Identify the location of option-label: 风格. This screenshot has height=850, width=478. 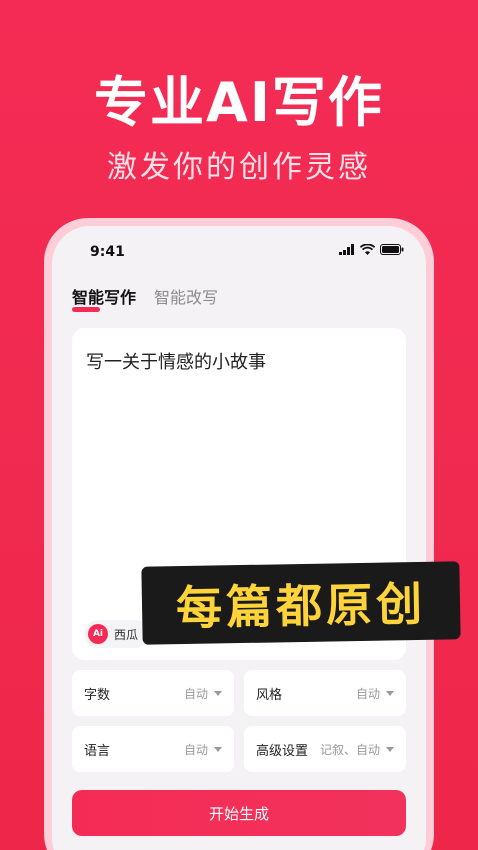
(269, 695).